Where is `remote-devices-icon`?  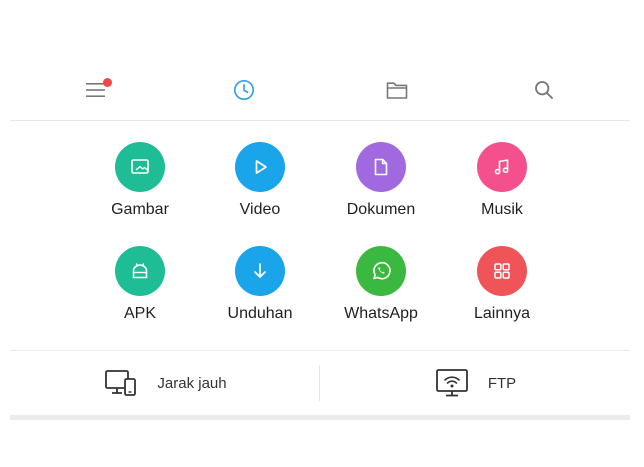 remote-devices-icon is located at coordinates (121, 383).